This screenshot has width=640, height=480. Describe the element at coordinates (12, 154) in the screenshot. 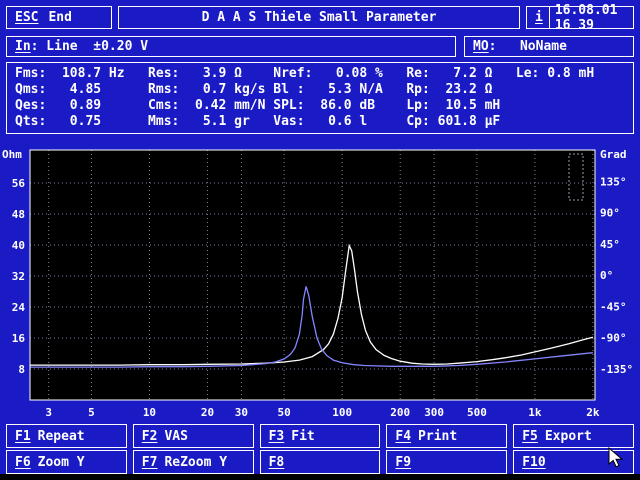

I see `y-axis-label: Ohm` at that location.